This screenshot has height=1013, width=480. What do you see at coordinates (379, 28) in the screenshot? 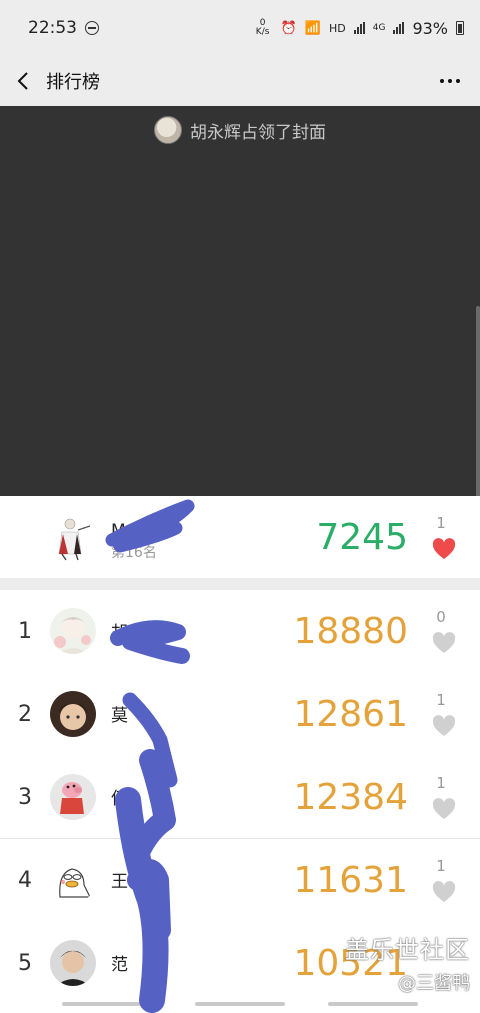
I see `network-label-1: 4G` at bounding box center [379, 28].